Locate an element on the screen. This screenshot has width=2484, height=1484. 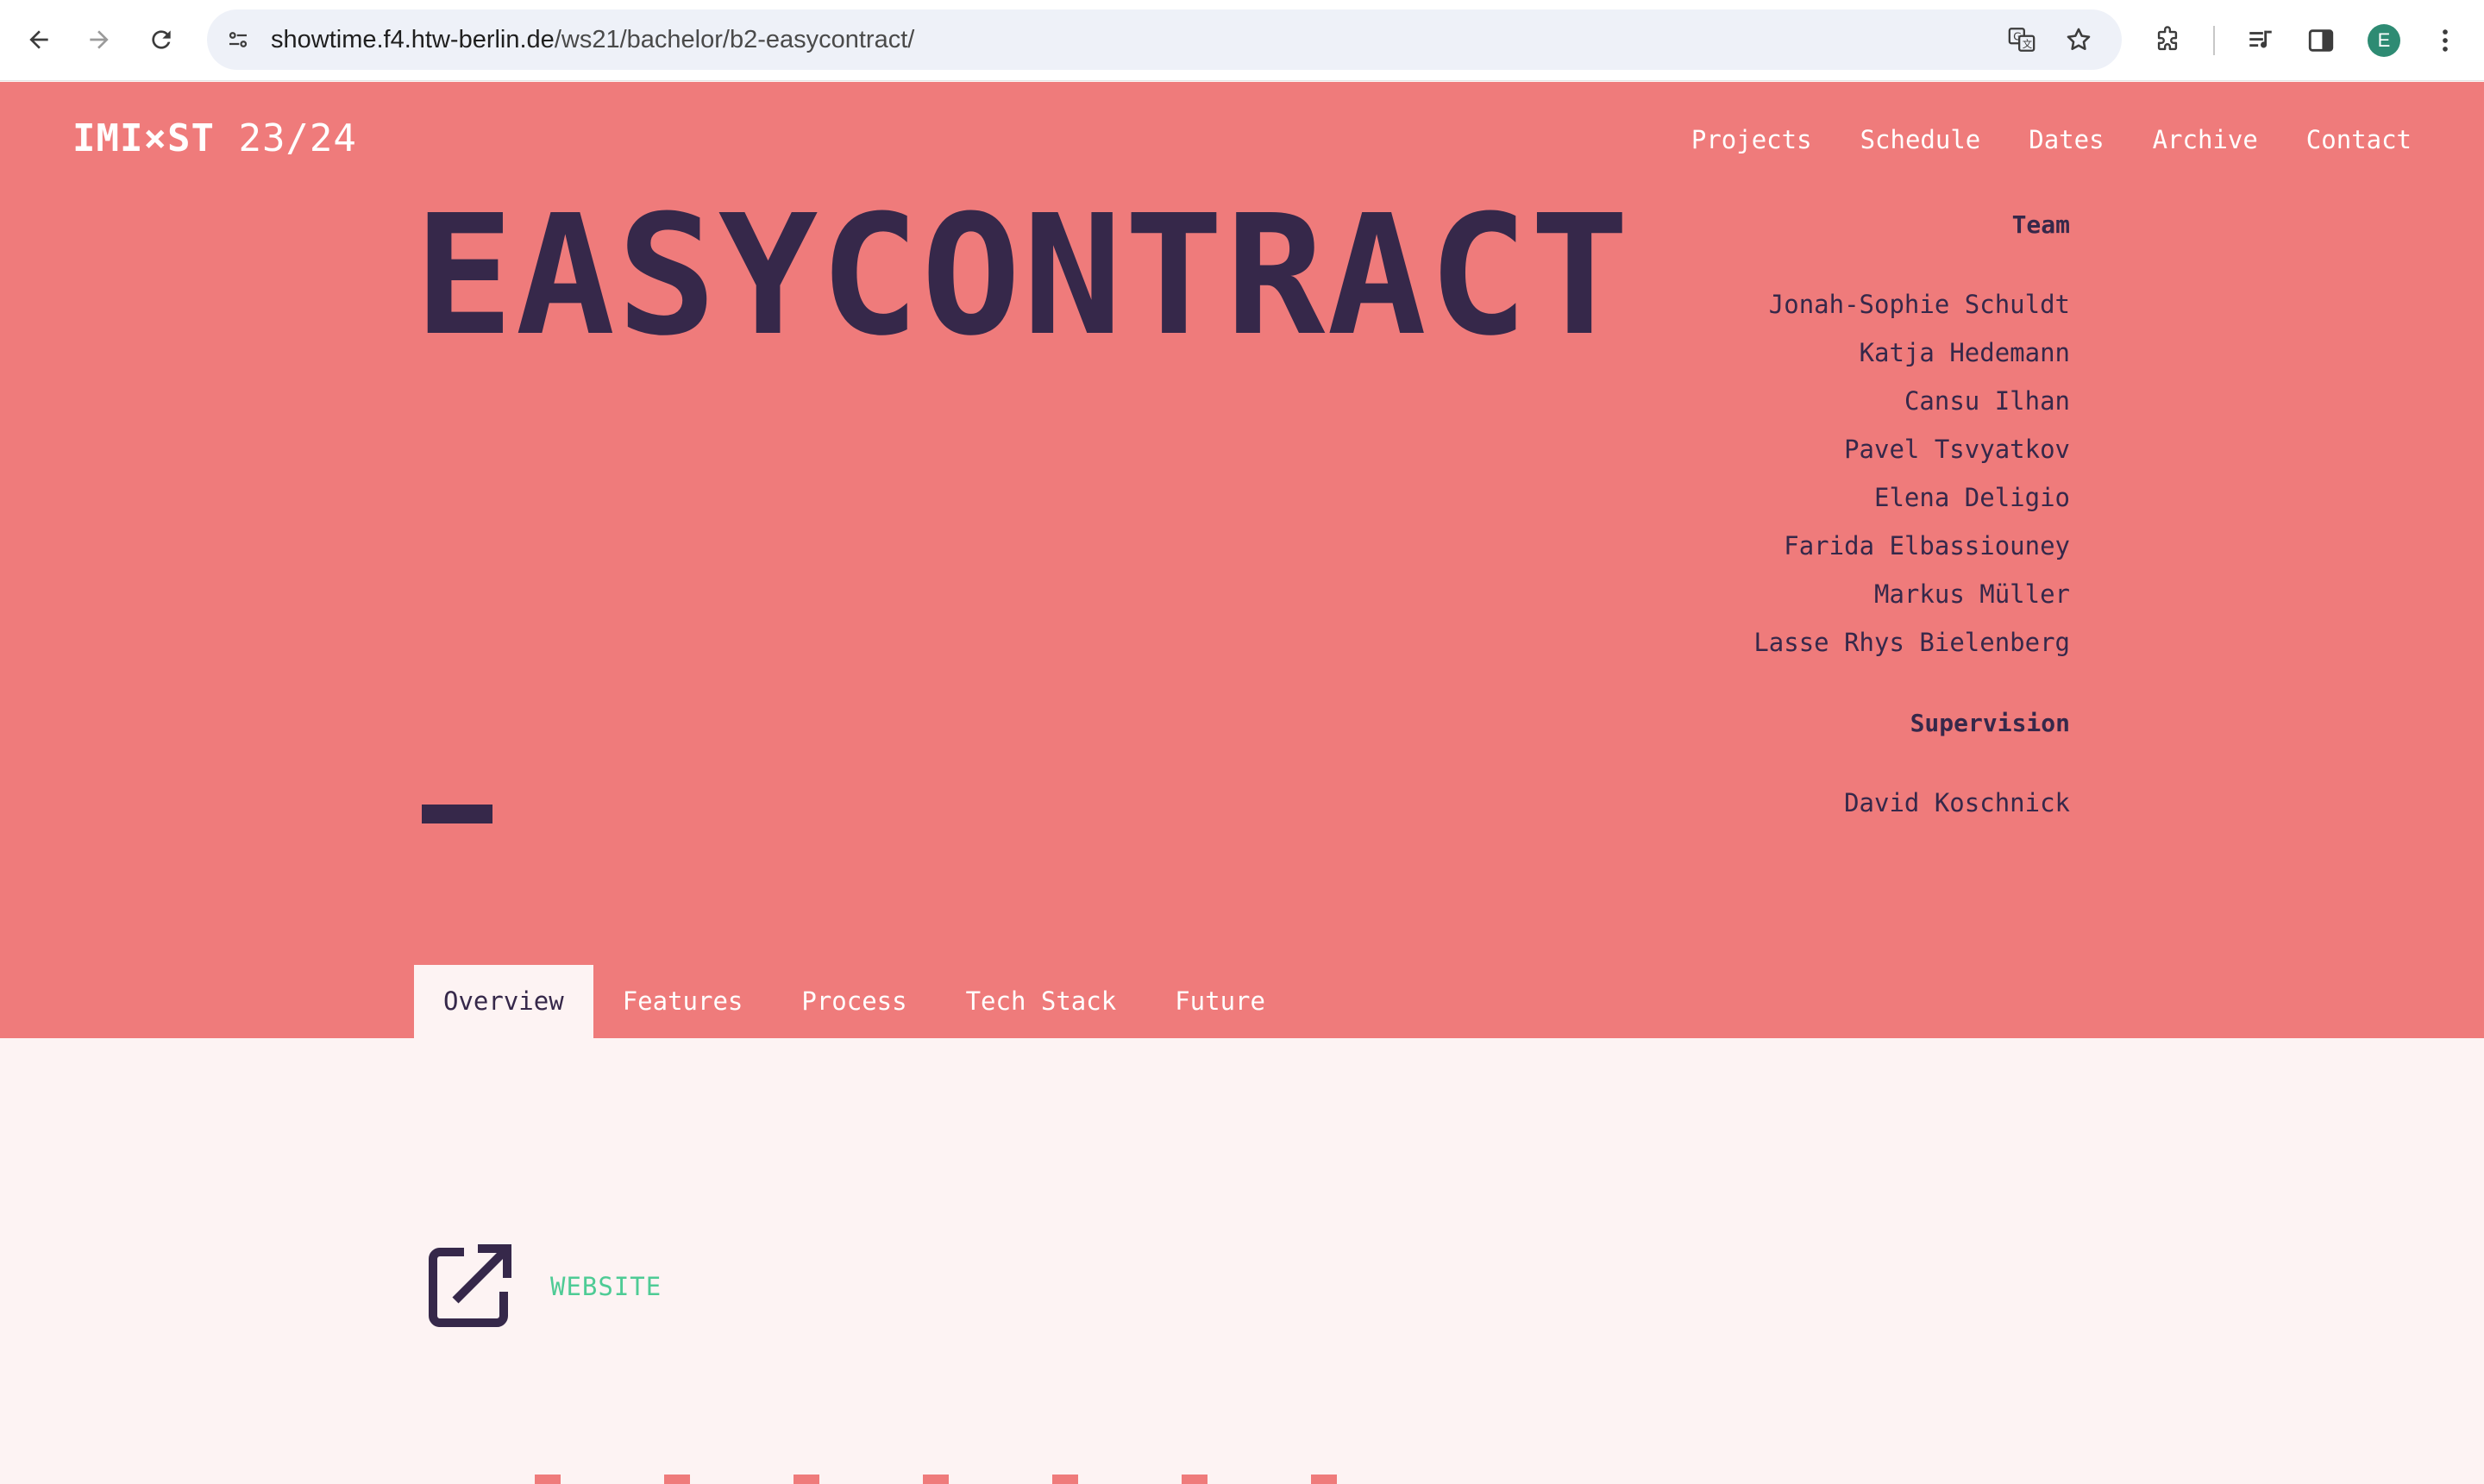
side-panel-icon is located at coordinates (2321, 40).